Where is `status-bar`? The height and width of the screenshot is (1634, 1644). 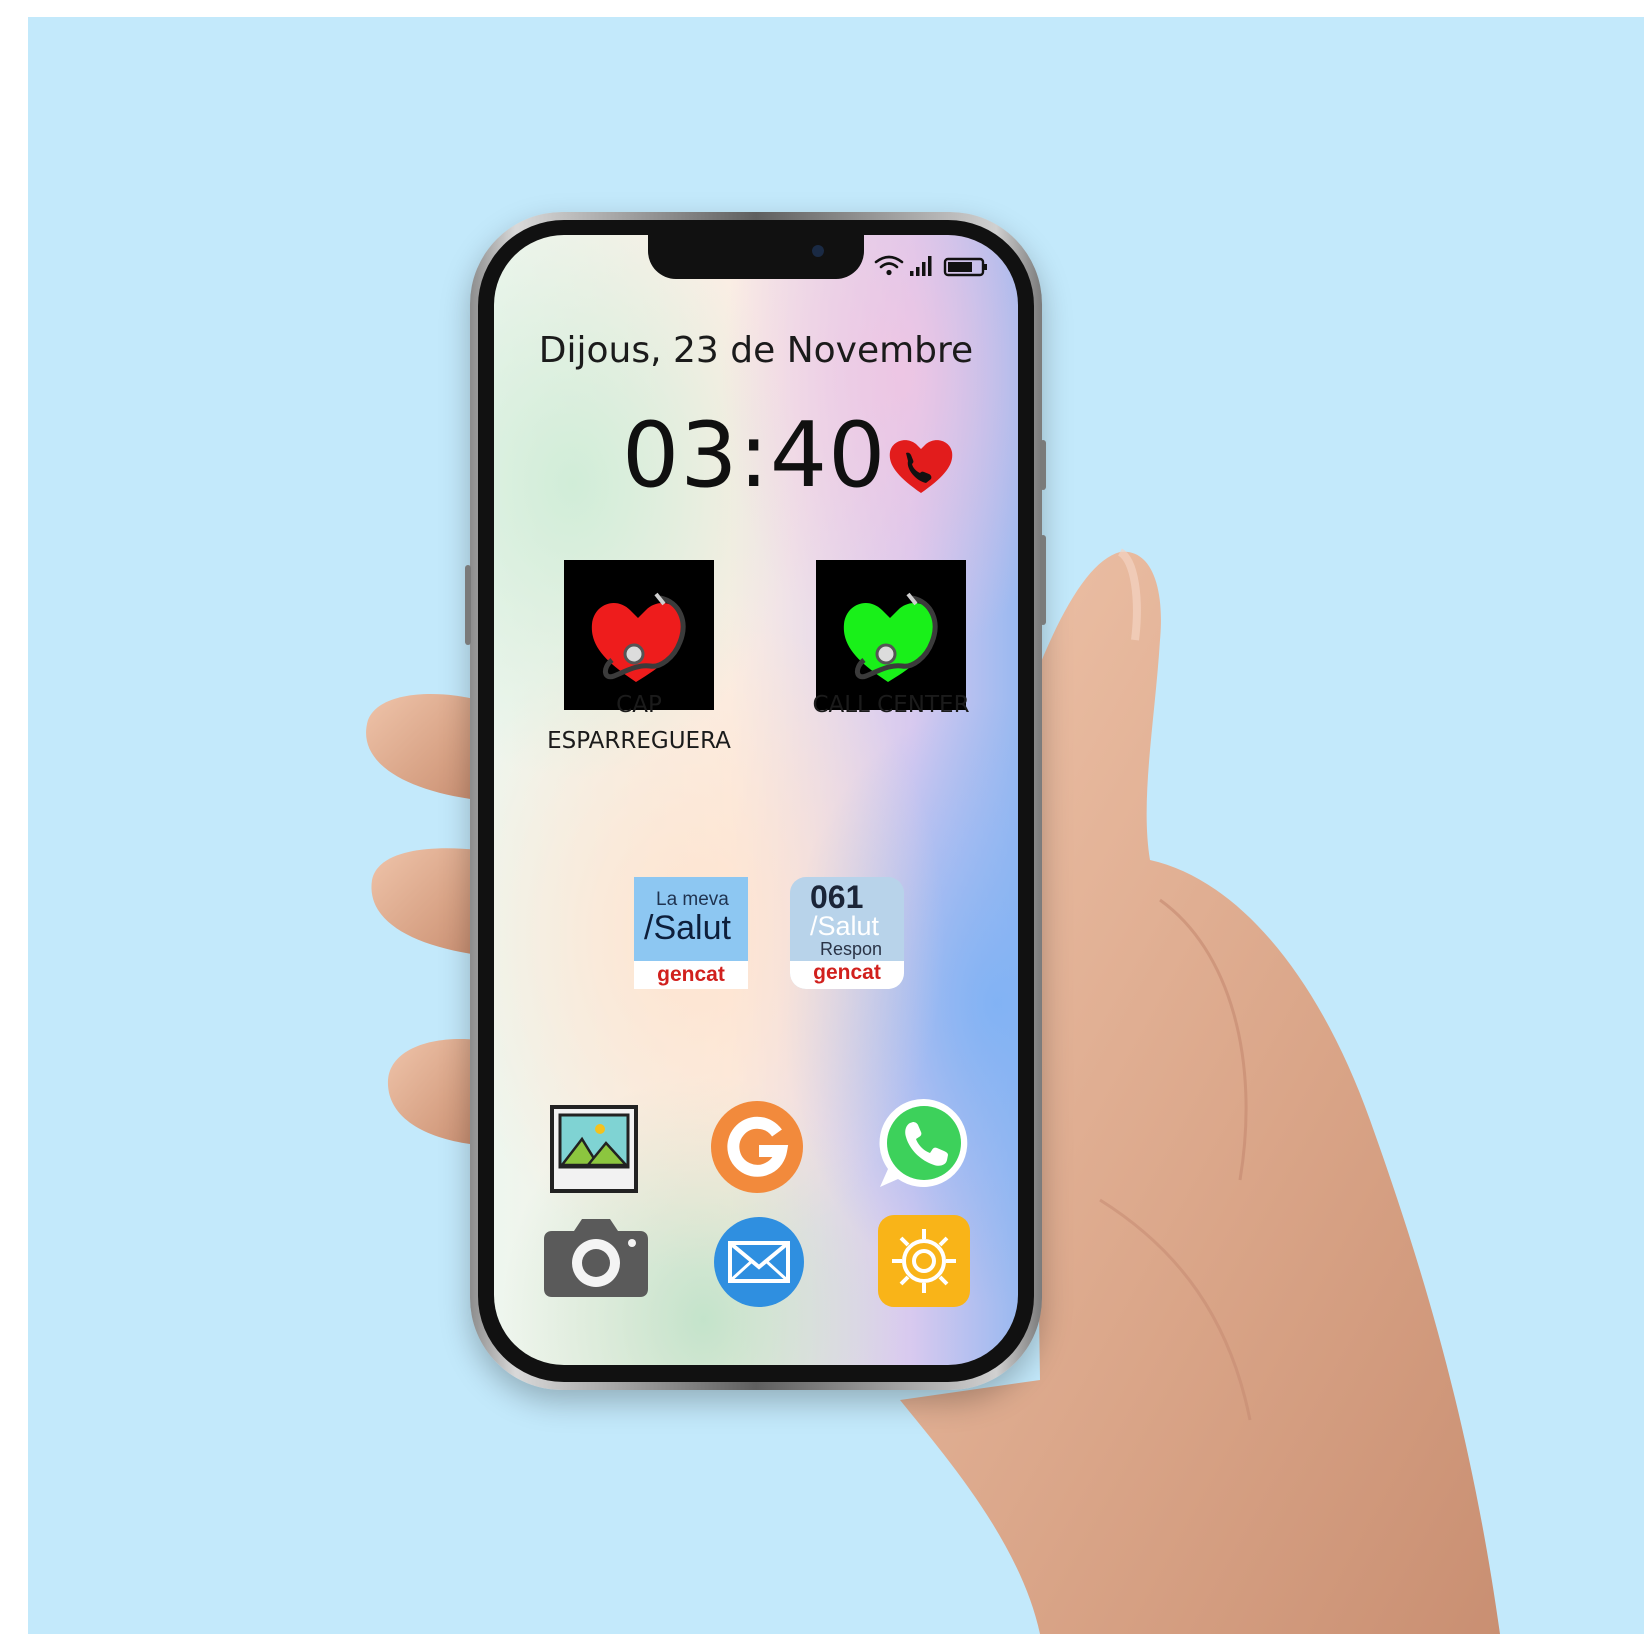 status-bar is located at coordinates (930, 266).